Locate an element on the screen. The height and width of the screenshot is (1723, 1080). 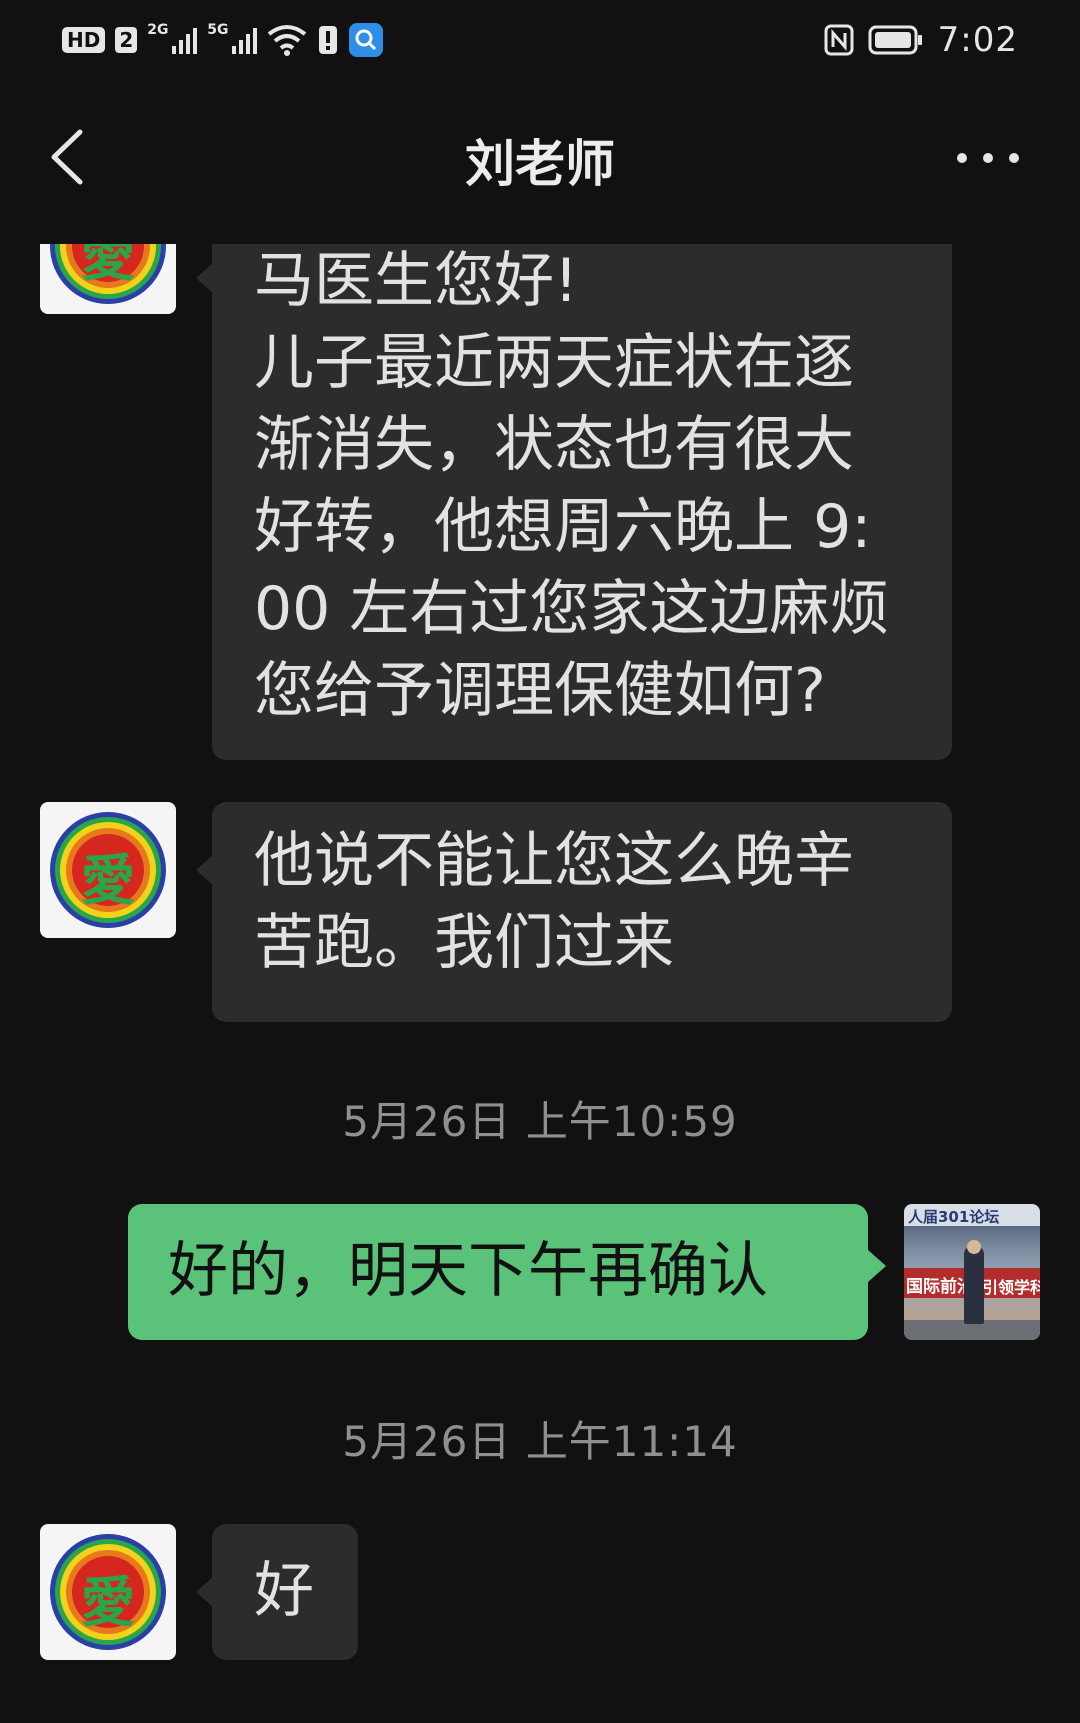
more-dots-icon is located at coordinates (988, 158).